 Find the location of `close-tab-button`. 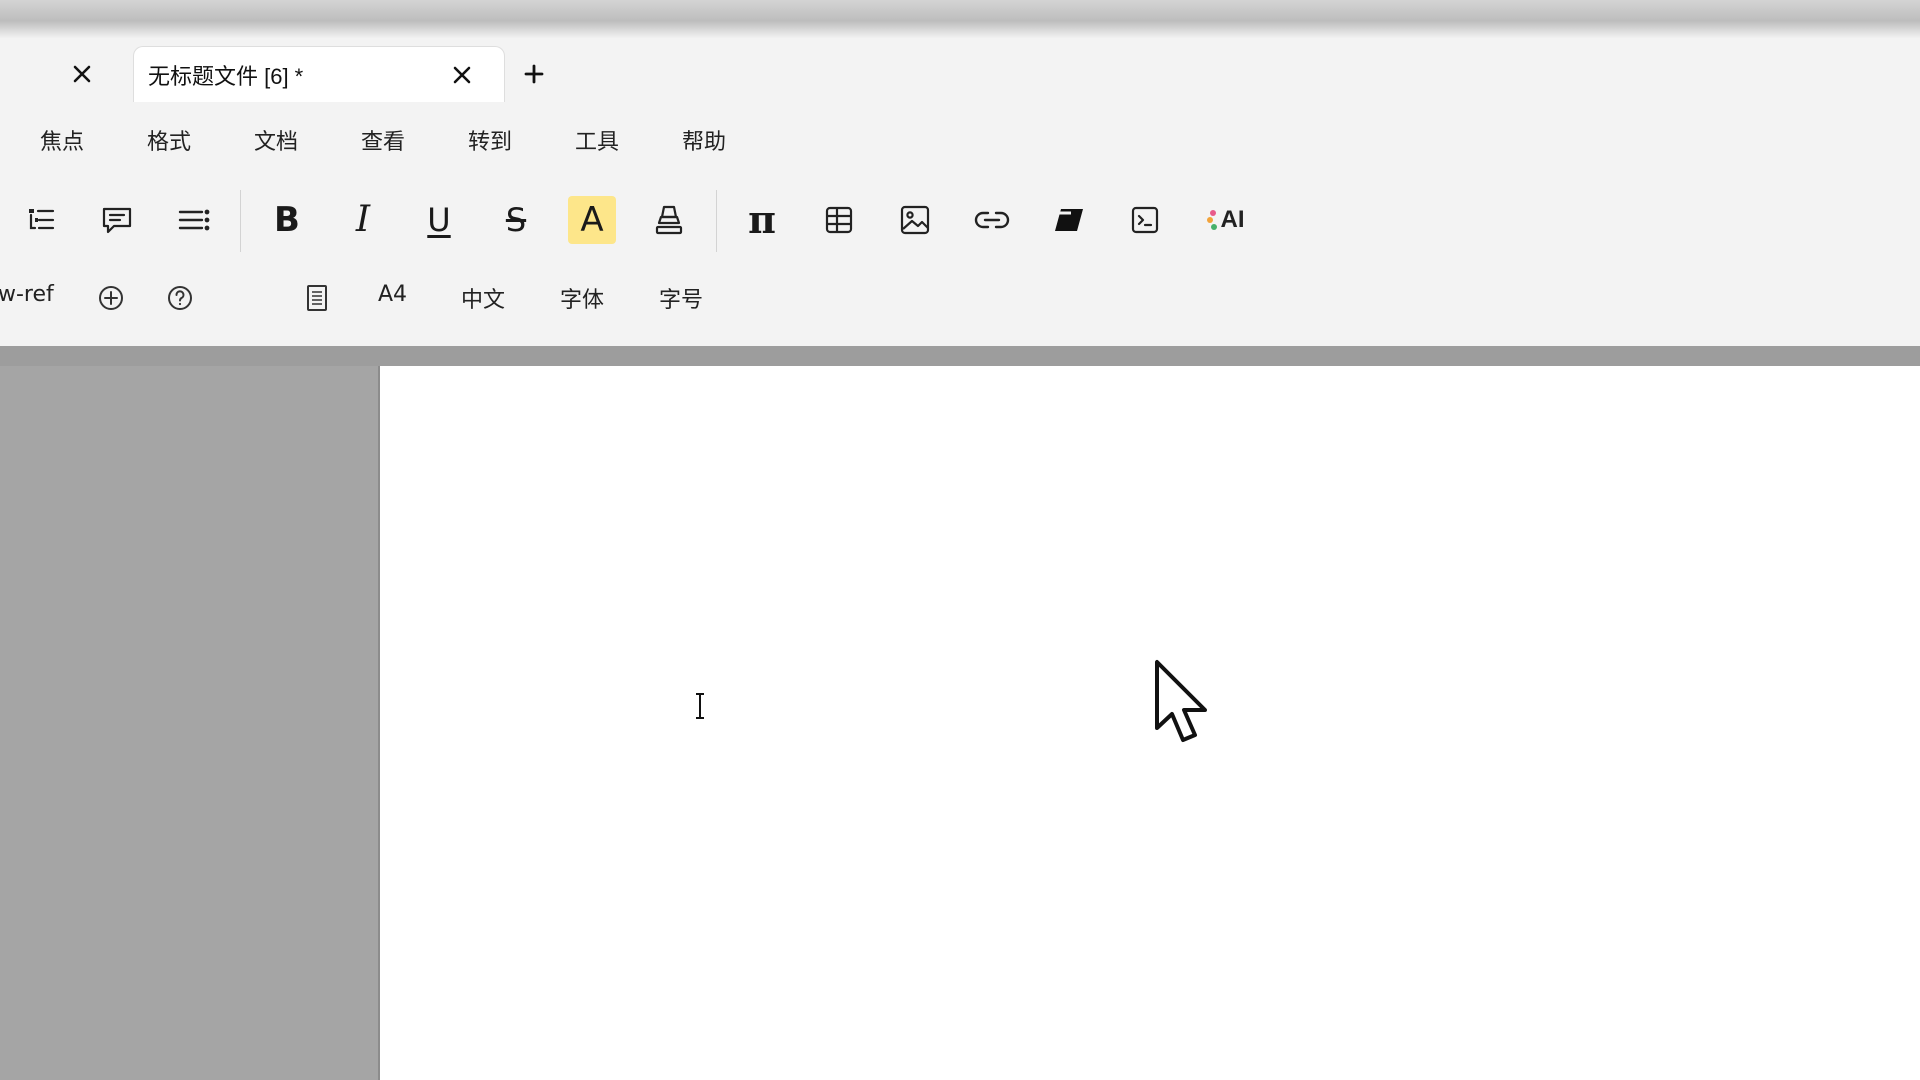

close-tab-button is located at coordinates (462, 75).